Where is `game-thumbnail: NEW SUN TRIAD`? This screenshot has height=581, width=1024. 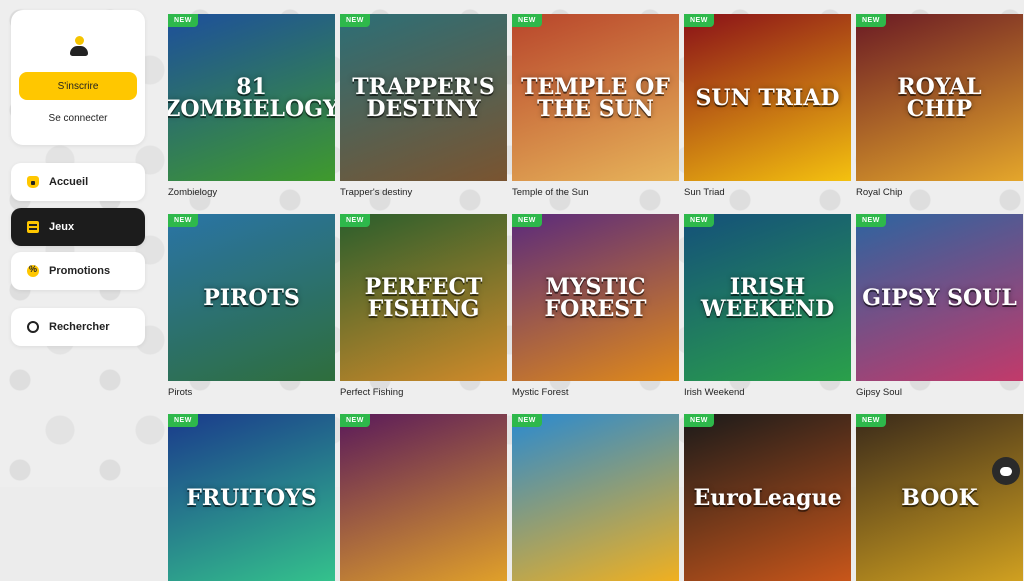
game-thumbnail: NEW SUN TRIAD is located at coordinates (767, 97).